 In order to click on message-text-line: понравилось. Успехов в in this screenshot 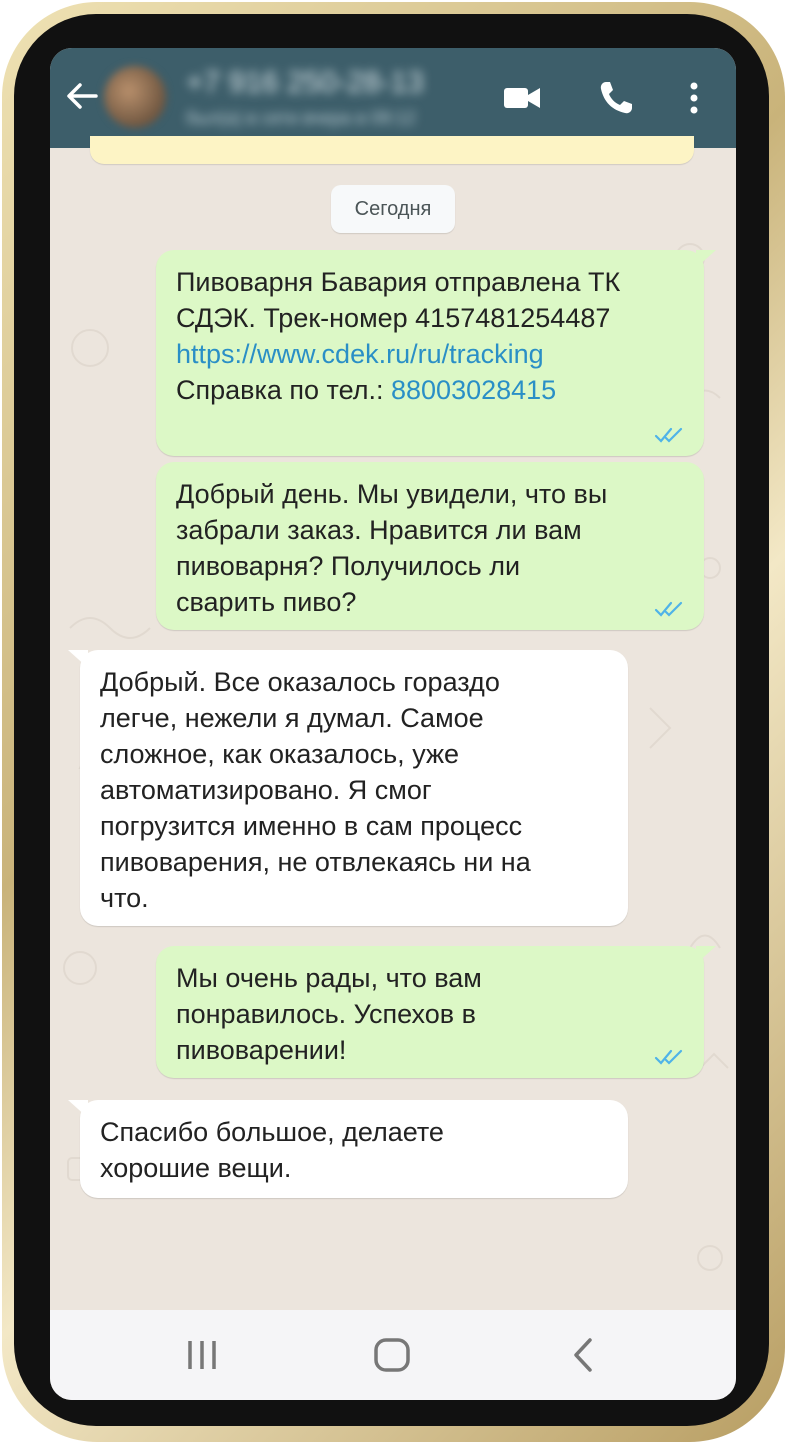, I will do `click(326, 1014)`.